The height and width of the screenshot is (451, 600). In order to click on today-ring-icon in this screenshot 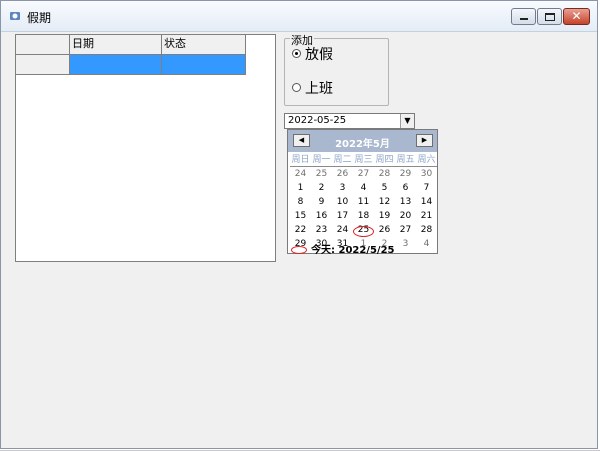, I will do `click(299, 250)`.